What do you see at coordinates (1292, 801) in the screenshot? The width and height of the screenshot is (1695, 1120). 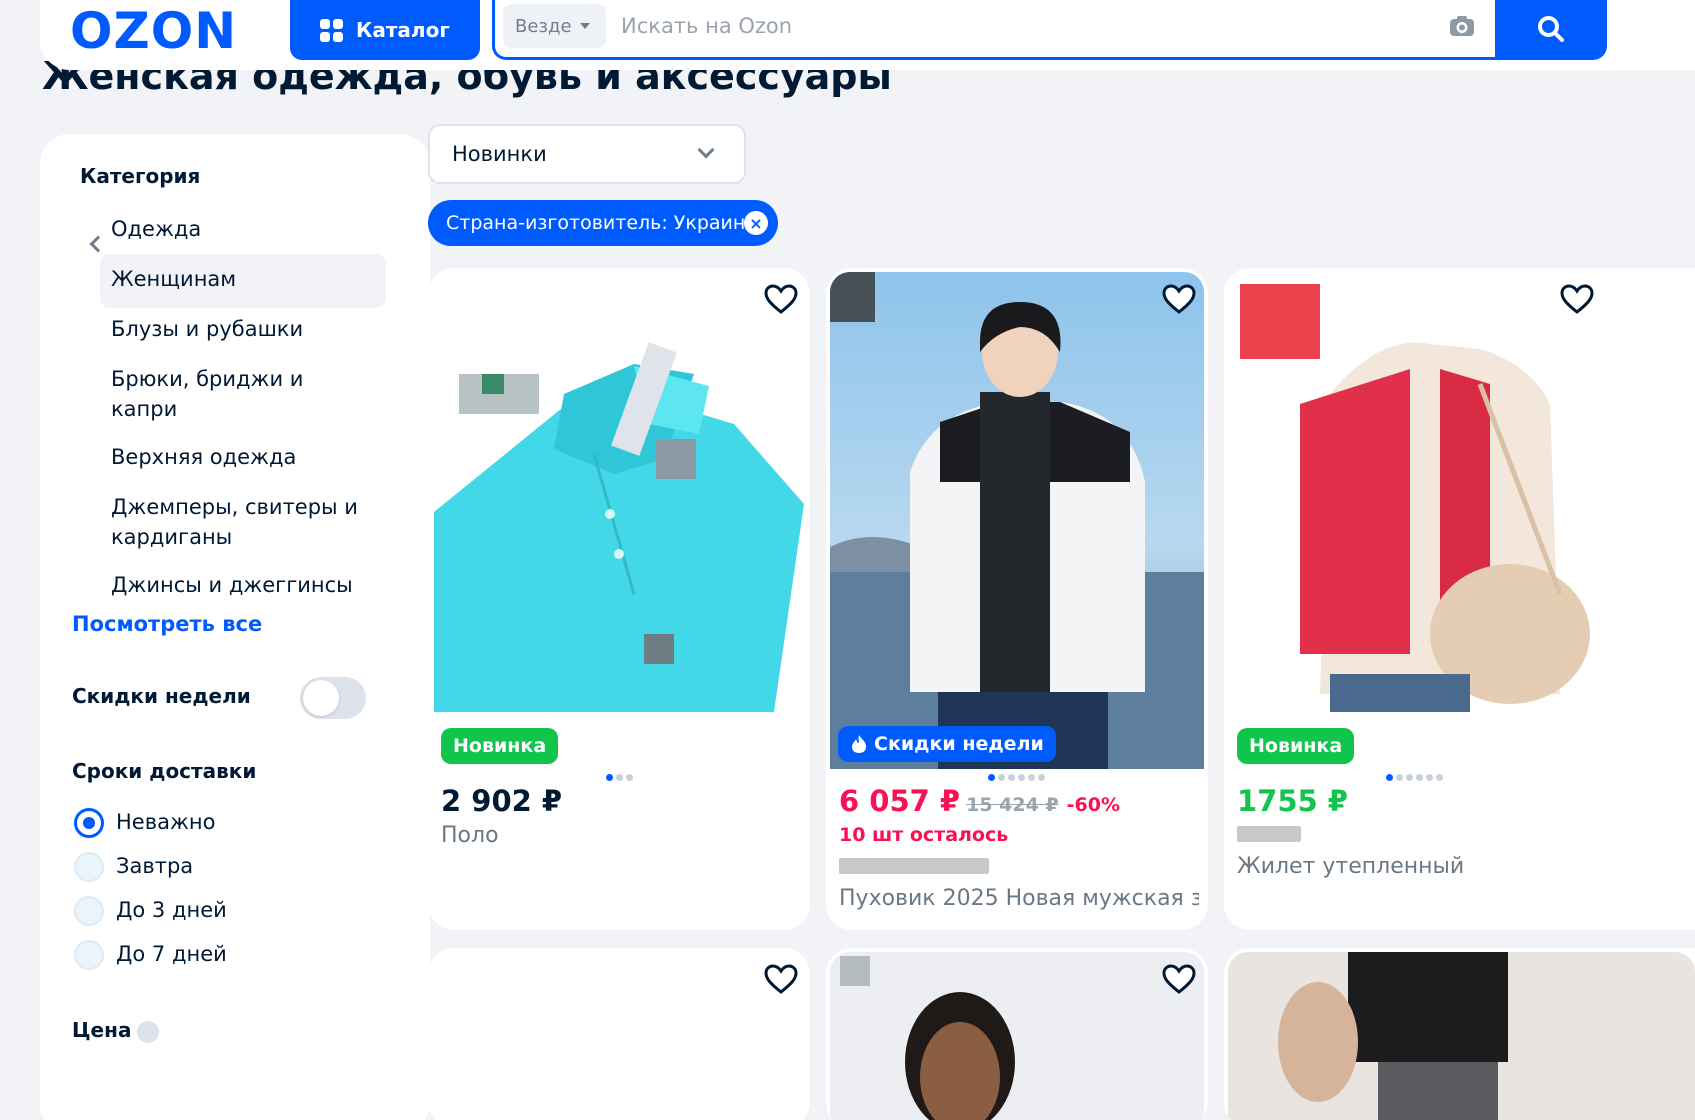 I see `product-price: 1755 ₽` at bounding box center [1292, 801].